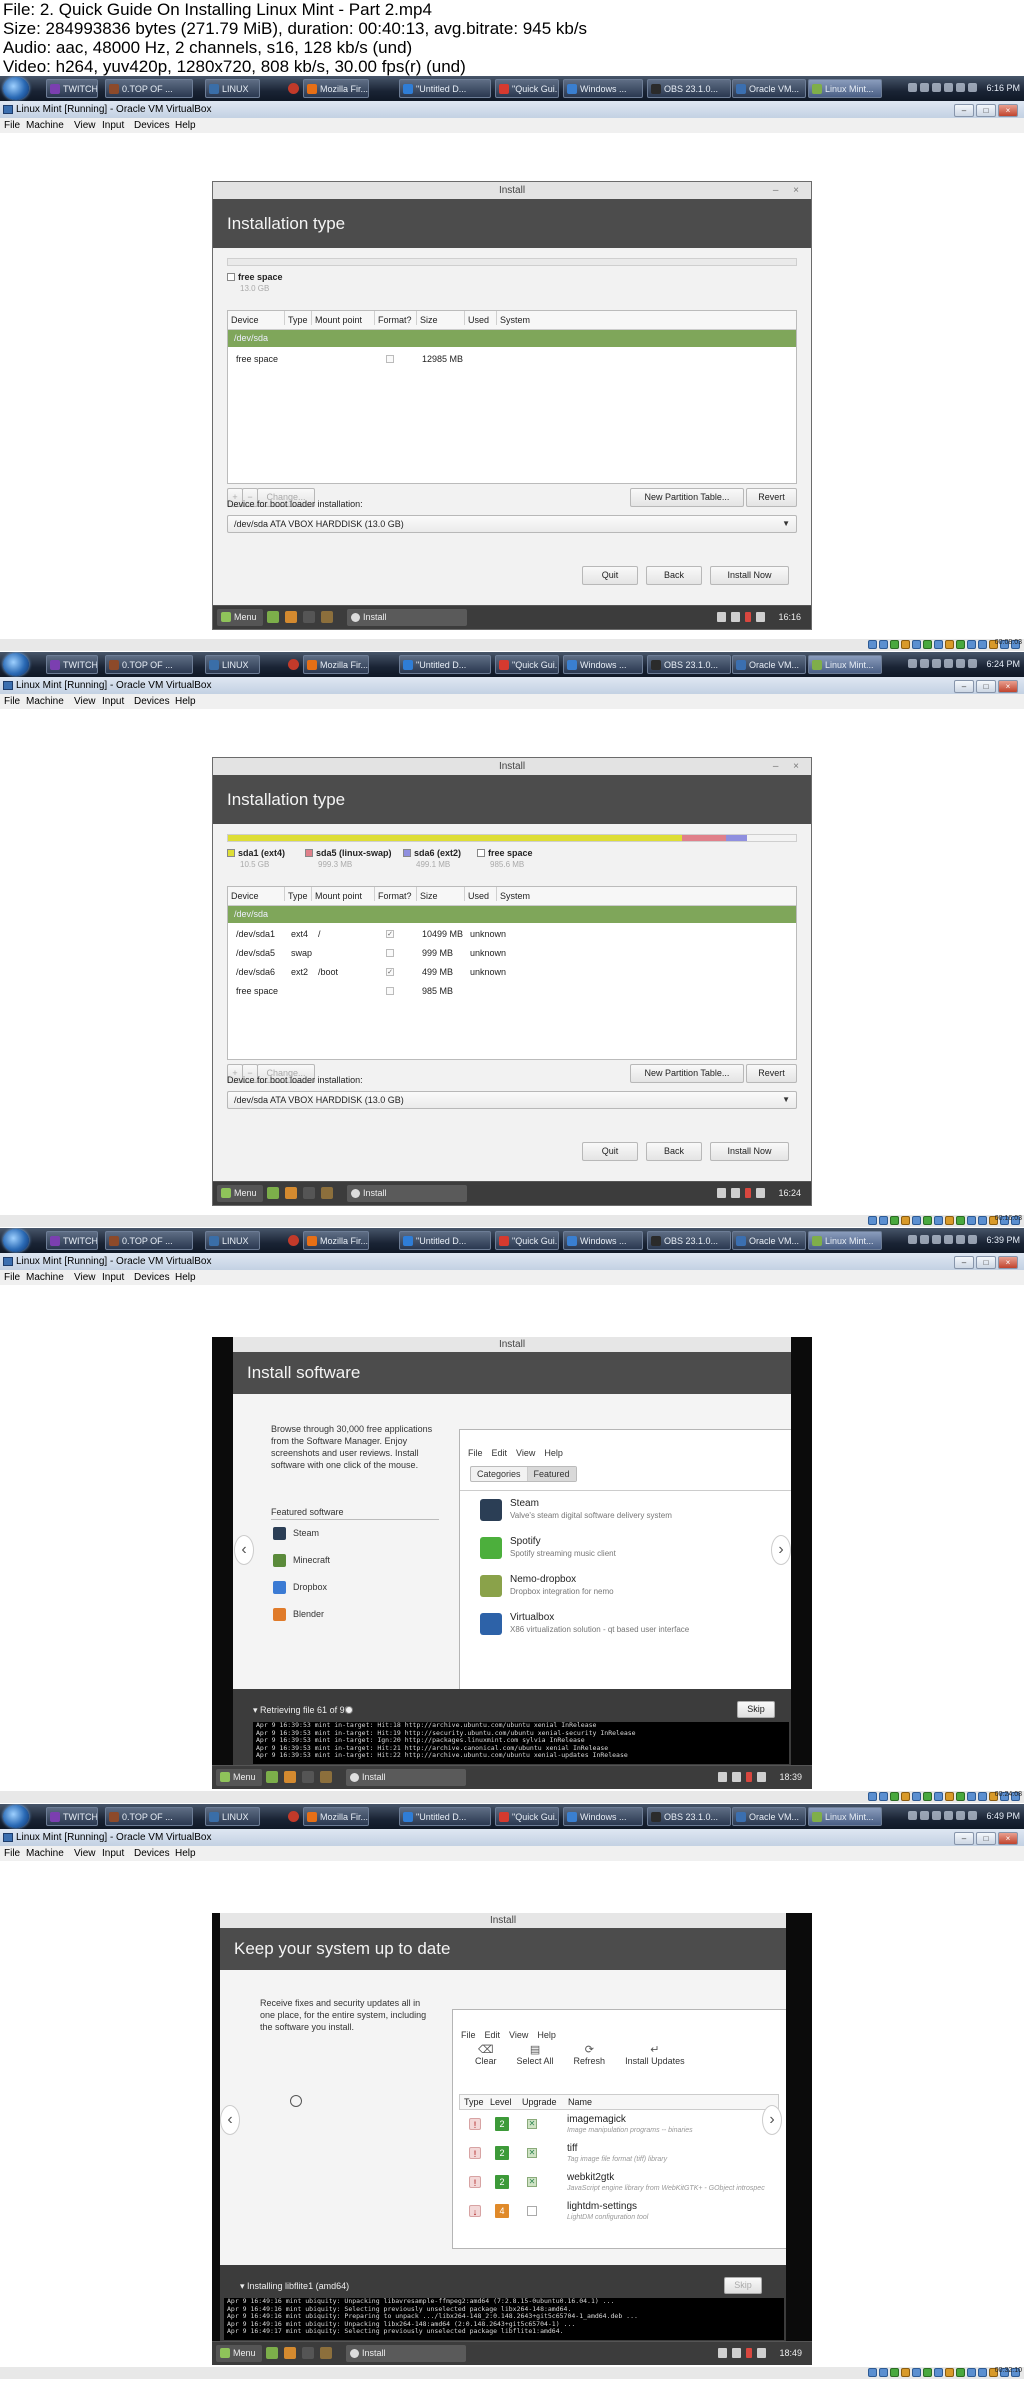 The height and width of the screenshot is (2381, 1024). What do you see at coordinates (429, 320) in the screenshot?
I see `column-header: Size` at bounding box center [429, 320].